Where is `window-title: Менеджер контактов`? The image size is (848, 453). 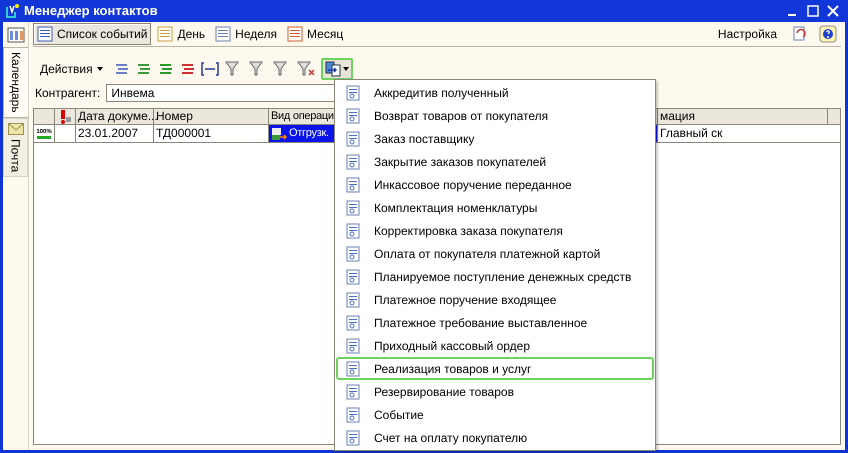 window-title: Менеджер контактов is located at coordinates (91, 11).